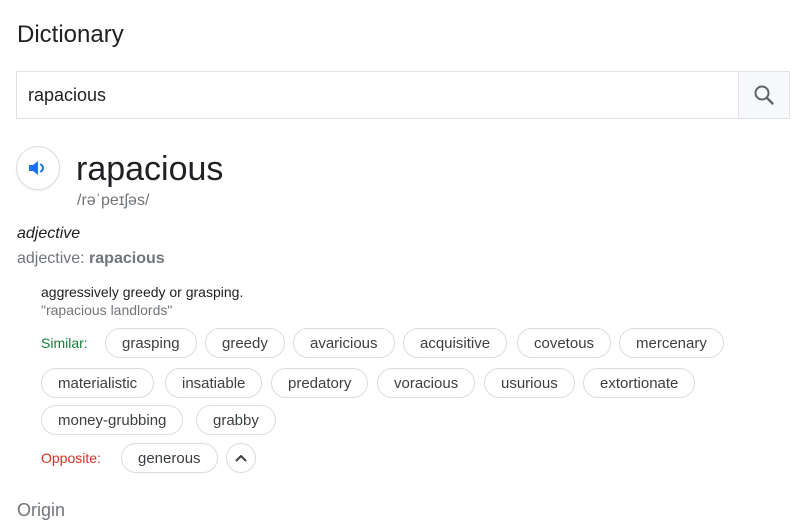 The height and width of the screenshot is (521, 801). I want to click on pos-prefix: adjective:, so click(53, 258).